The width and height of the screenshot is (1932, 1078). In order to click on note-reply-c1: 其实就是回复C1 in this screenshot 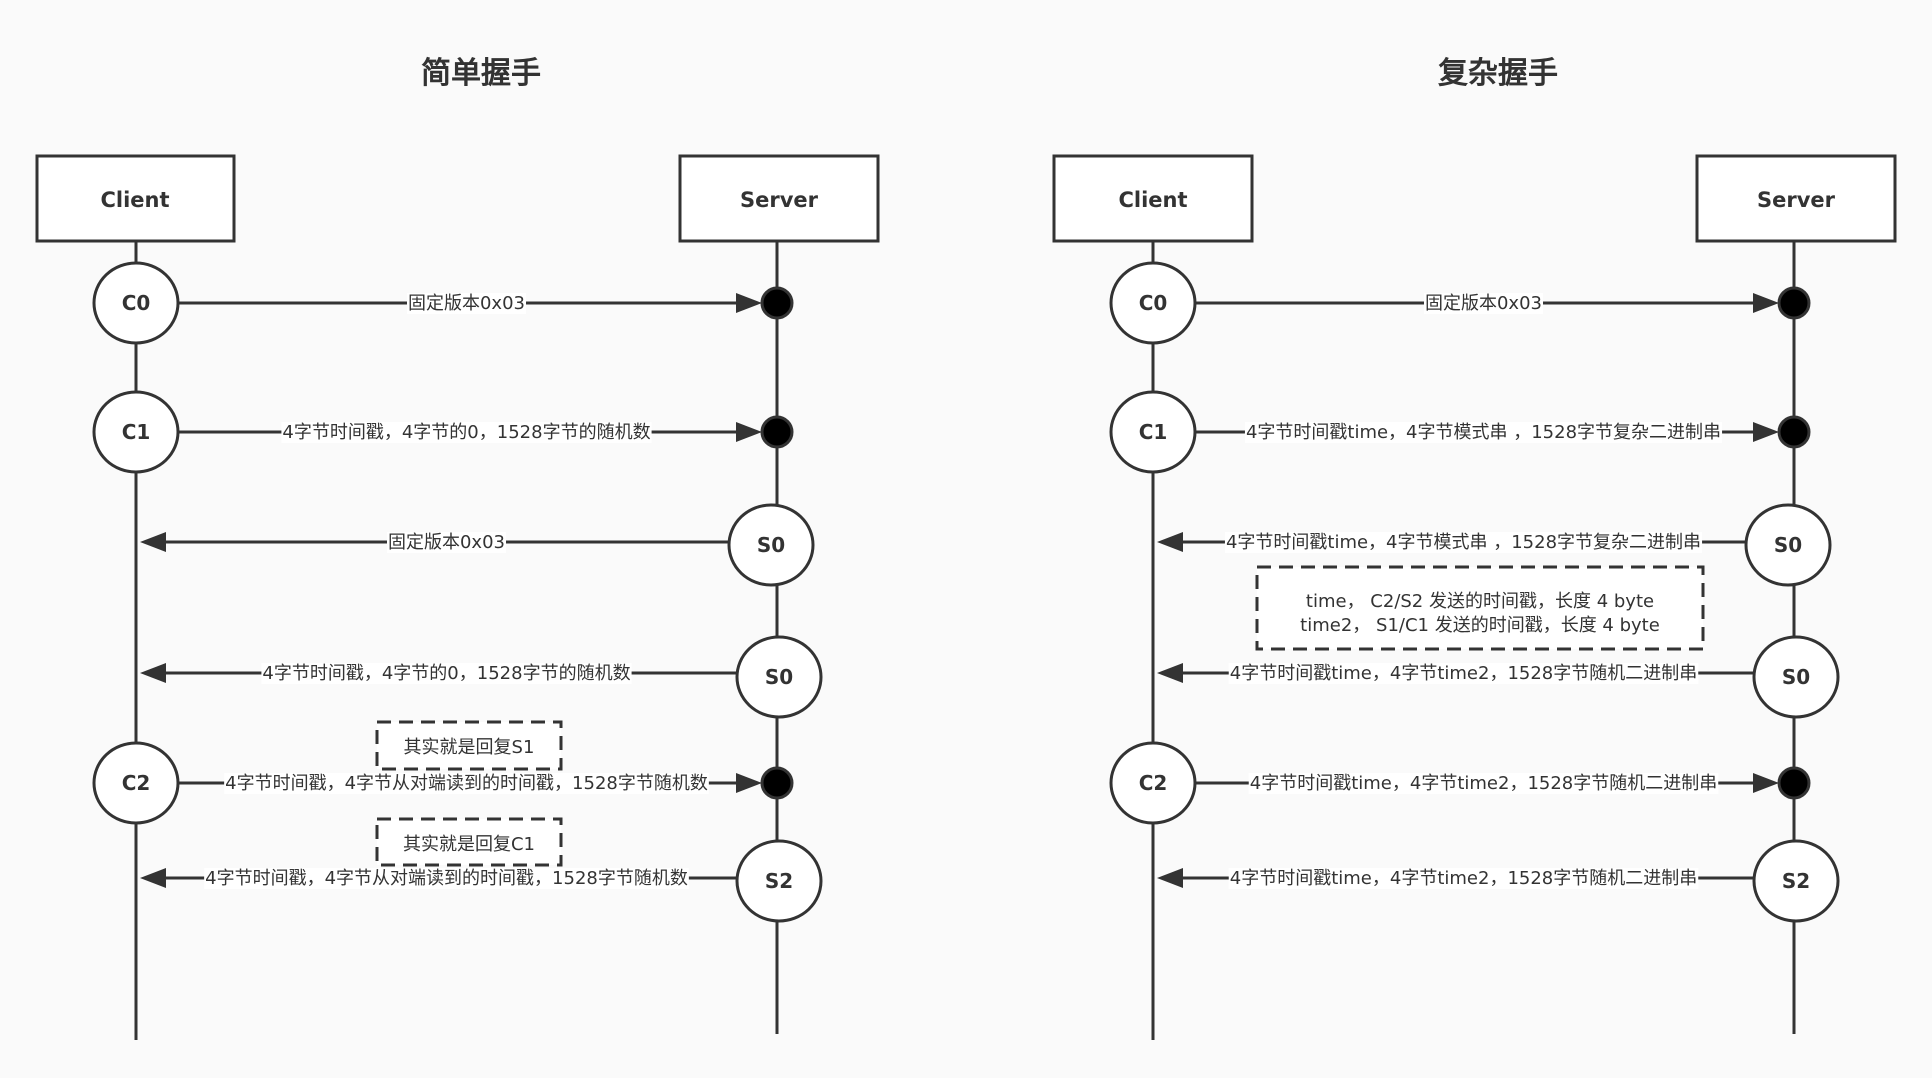, I will do `click(469, 842)`.